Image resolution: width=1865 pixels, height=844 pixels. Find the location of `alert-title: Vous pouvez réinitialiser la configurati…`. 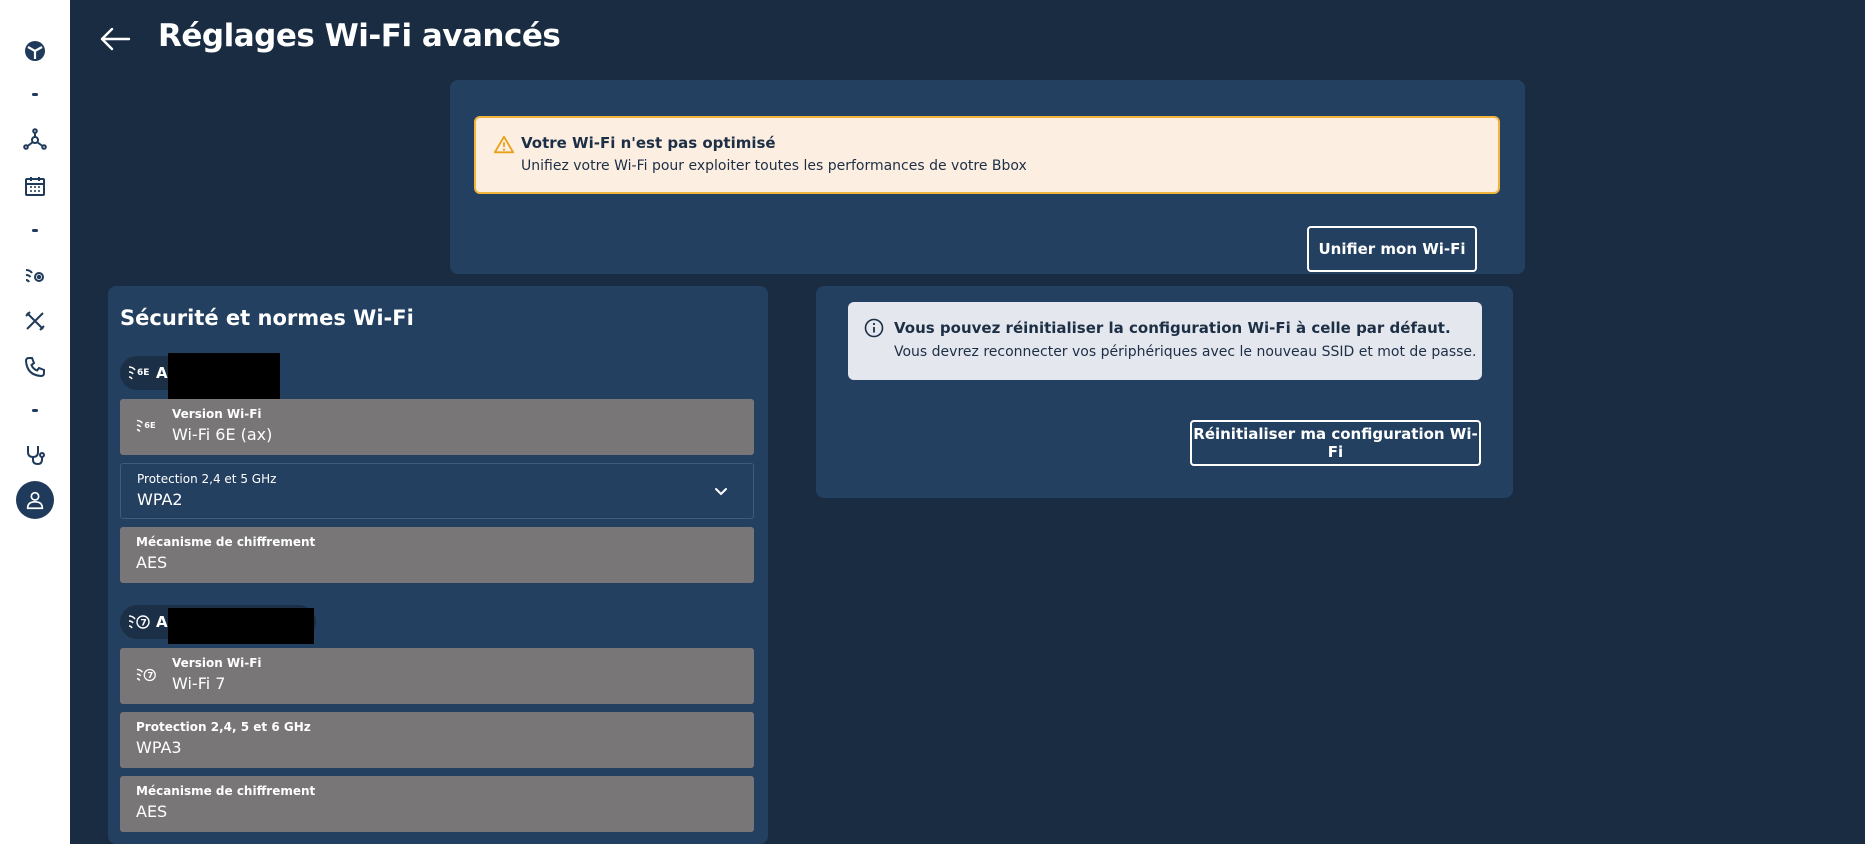

alert-title: Vous pouvez réinitialiser la configurati… is located at coordinates (1172, 328).